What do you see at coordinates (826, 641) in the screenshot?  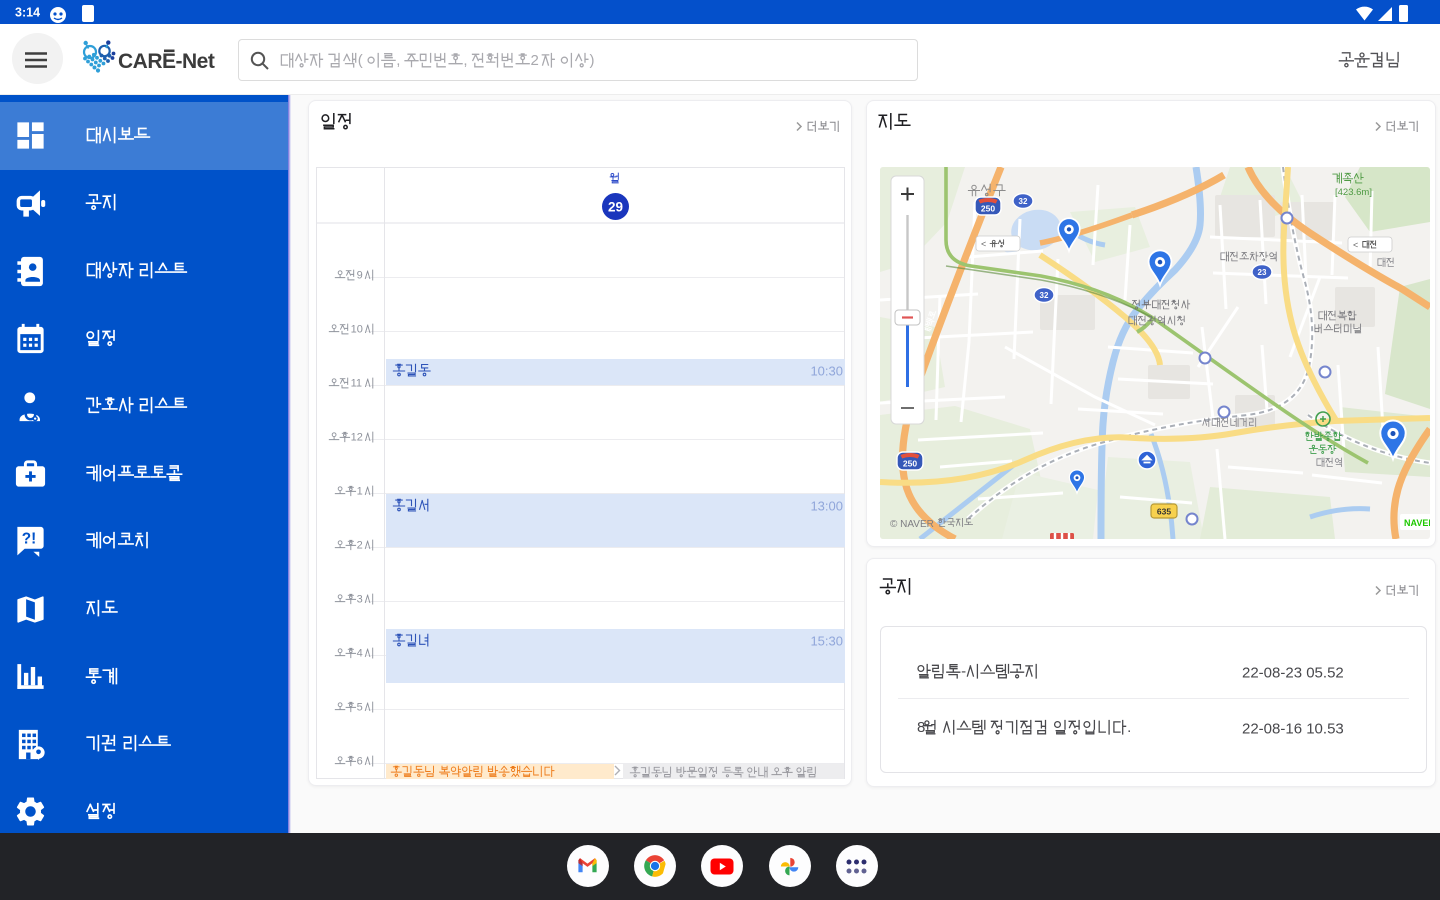 I see `svg-text: 15:30` at bounding box center [826, 641].